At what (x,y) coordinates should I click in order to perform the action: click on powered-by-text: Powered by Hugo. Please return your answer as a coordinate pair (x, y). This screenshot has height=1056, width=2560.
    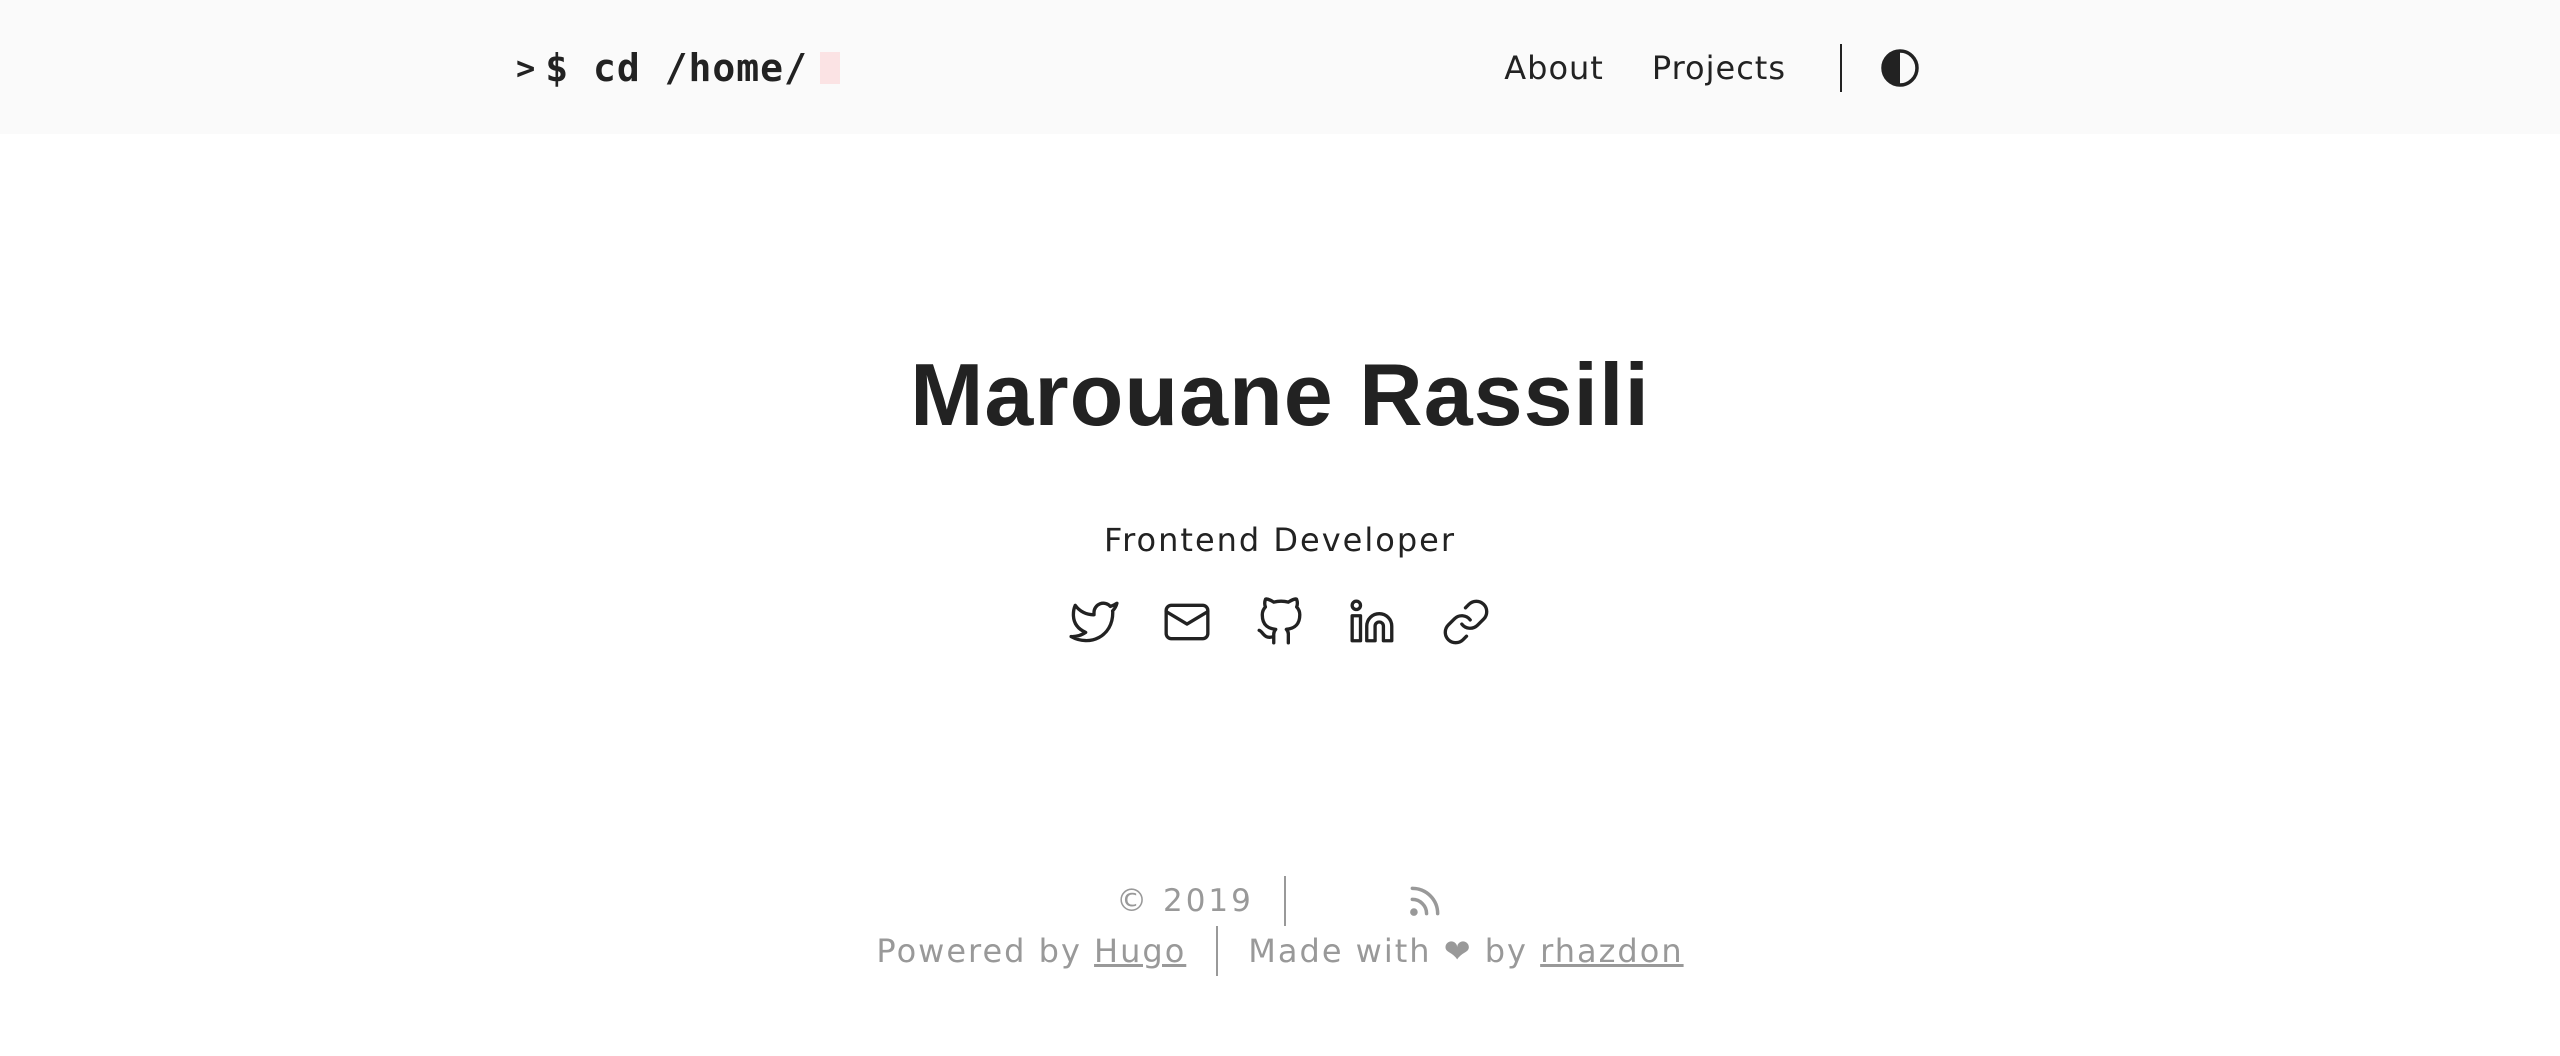
    Looking at the image, I should click on (1031, 951).